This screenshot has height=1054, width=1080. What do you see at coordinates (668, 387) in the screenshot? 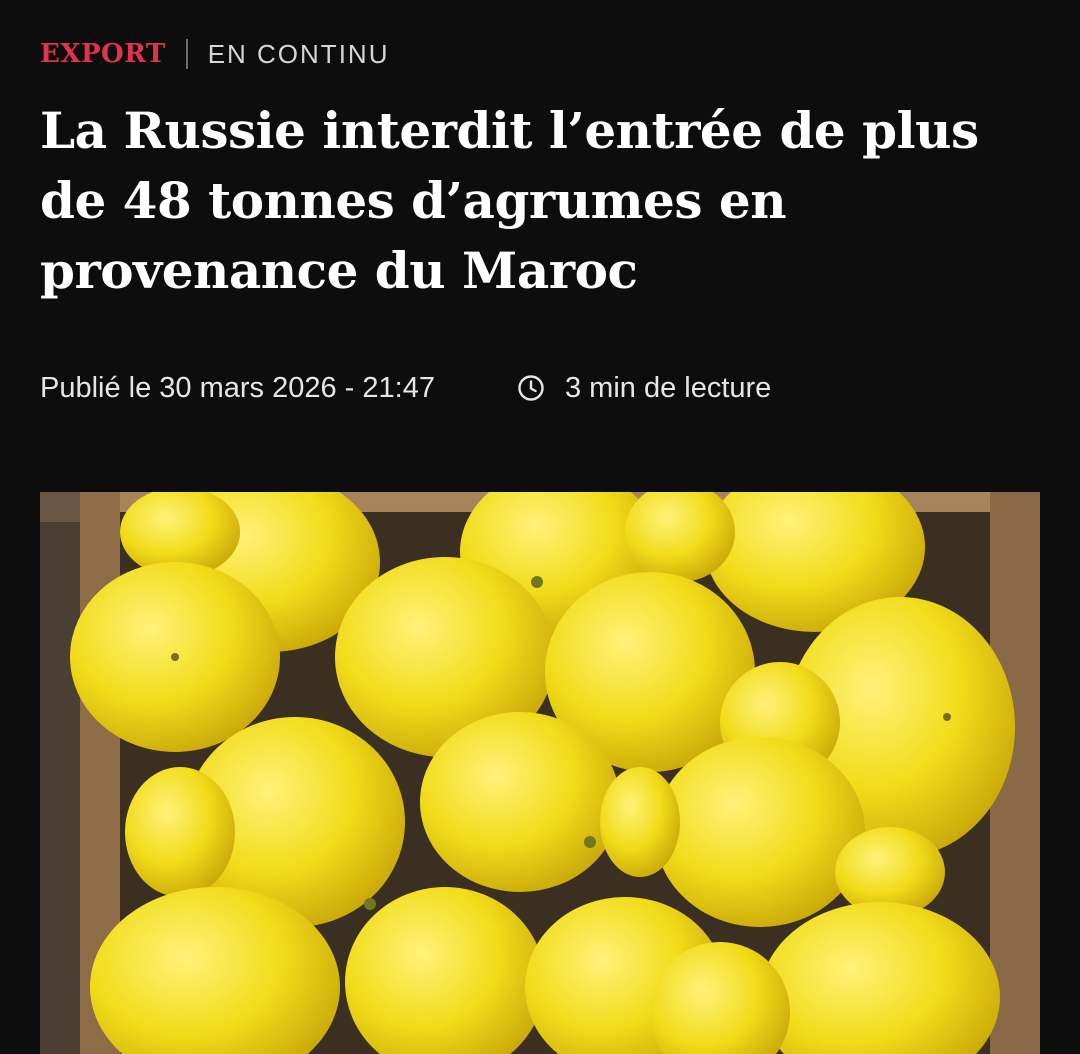
I see `read-time-label: 3 min de lecture` at bounding box center [668, 387].